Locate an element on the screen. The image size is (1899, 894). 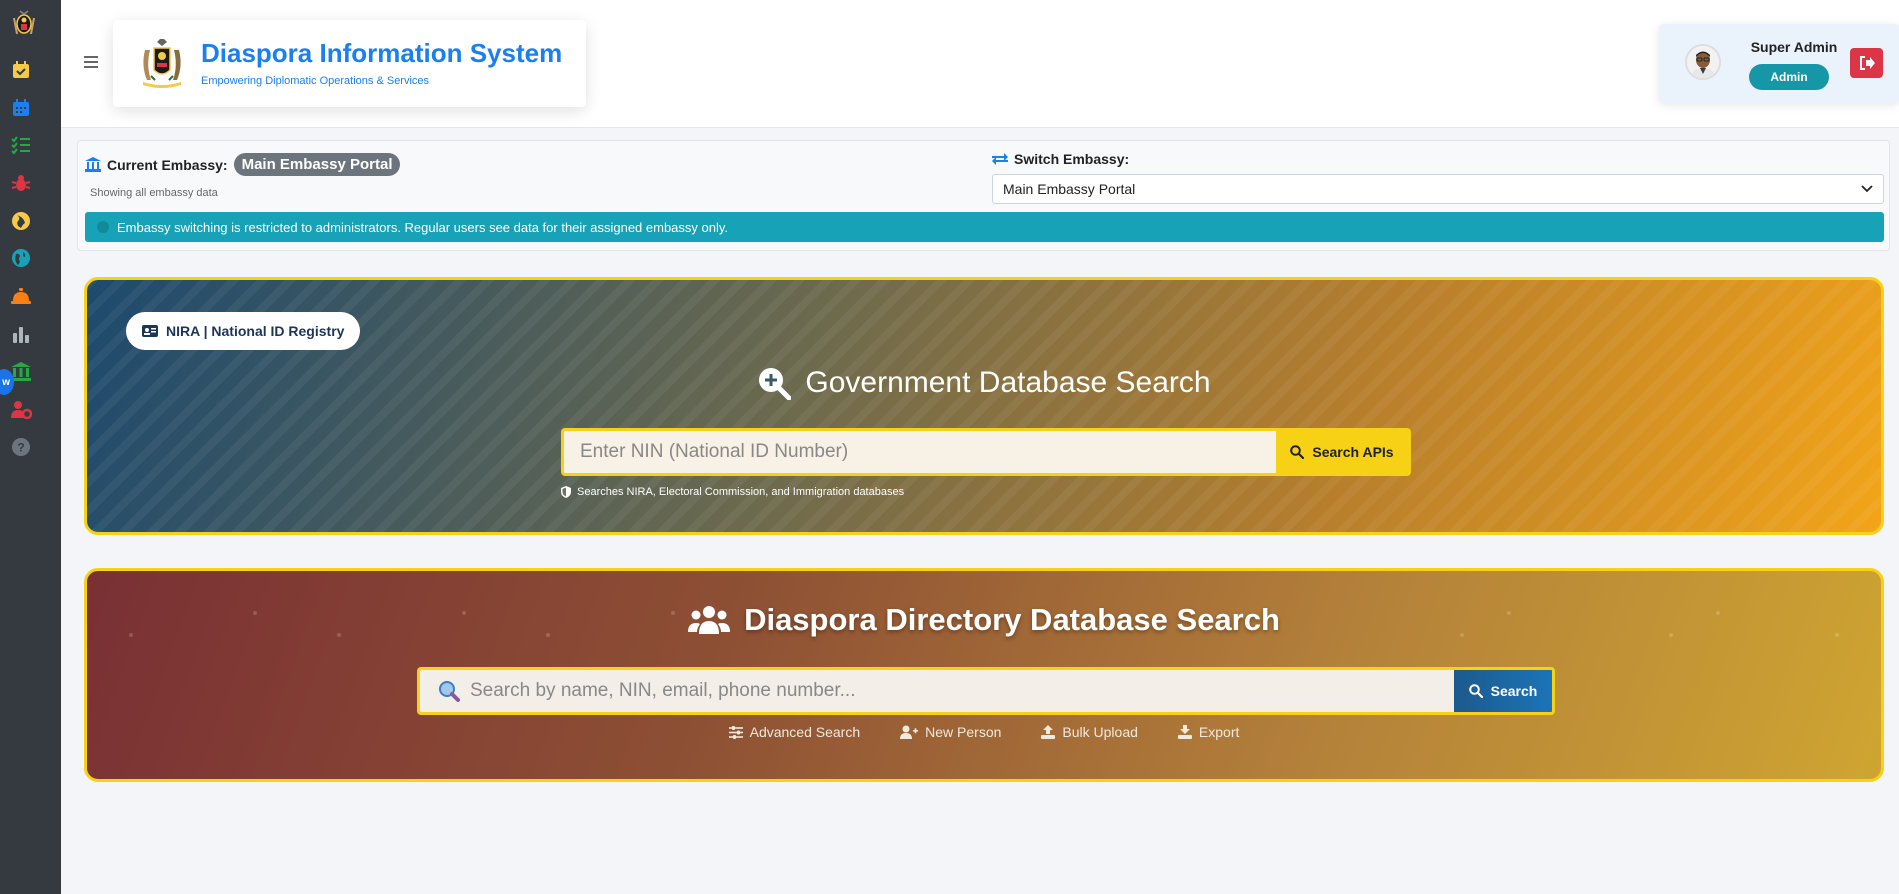
magnifier-icon is located at coordinates (449, 691).